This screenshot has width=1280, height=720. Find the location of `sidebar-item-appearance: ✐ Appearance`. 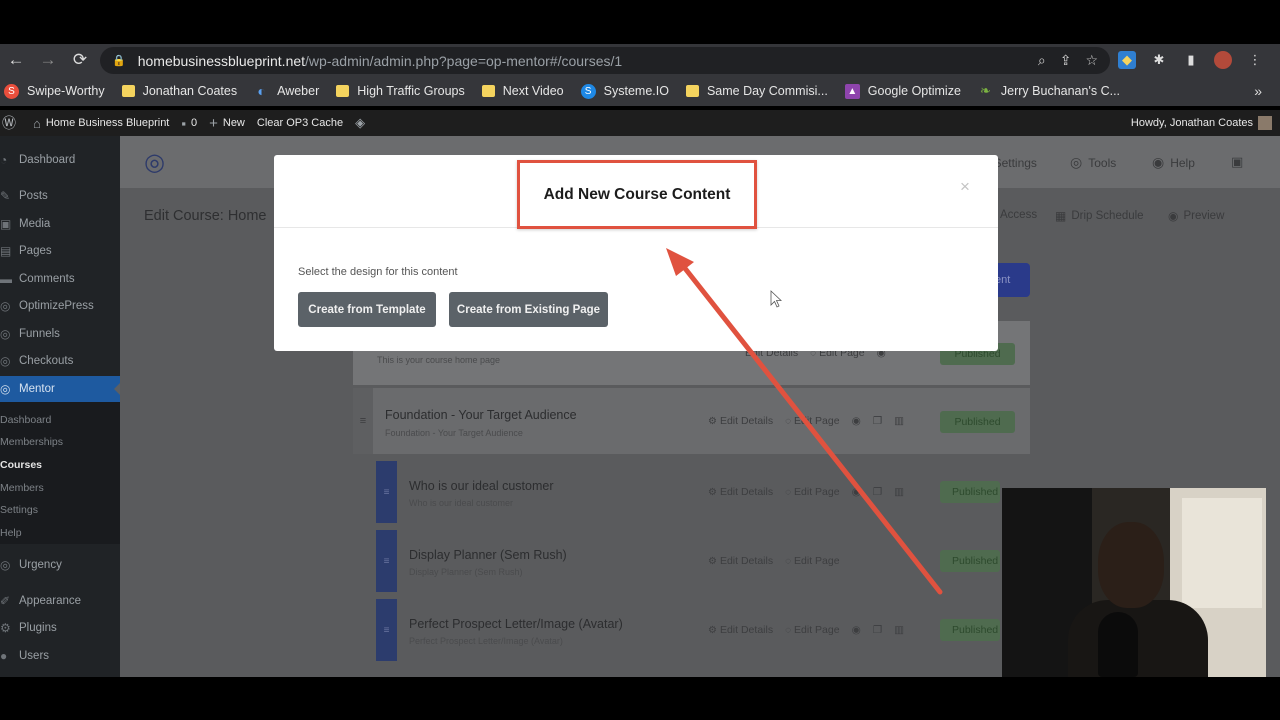

sidebar-item-appearance: ✐ Appearance is located at coordinates (60, 601).